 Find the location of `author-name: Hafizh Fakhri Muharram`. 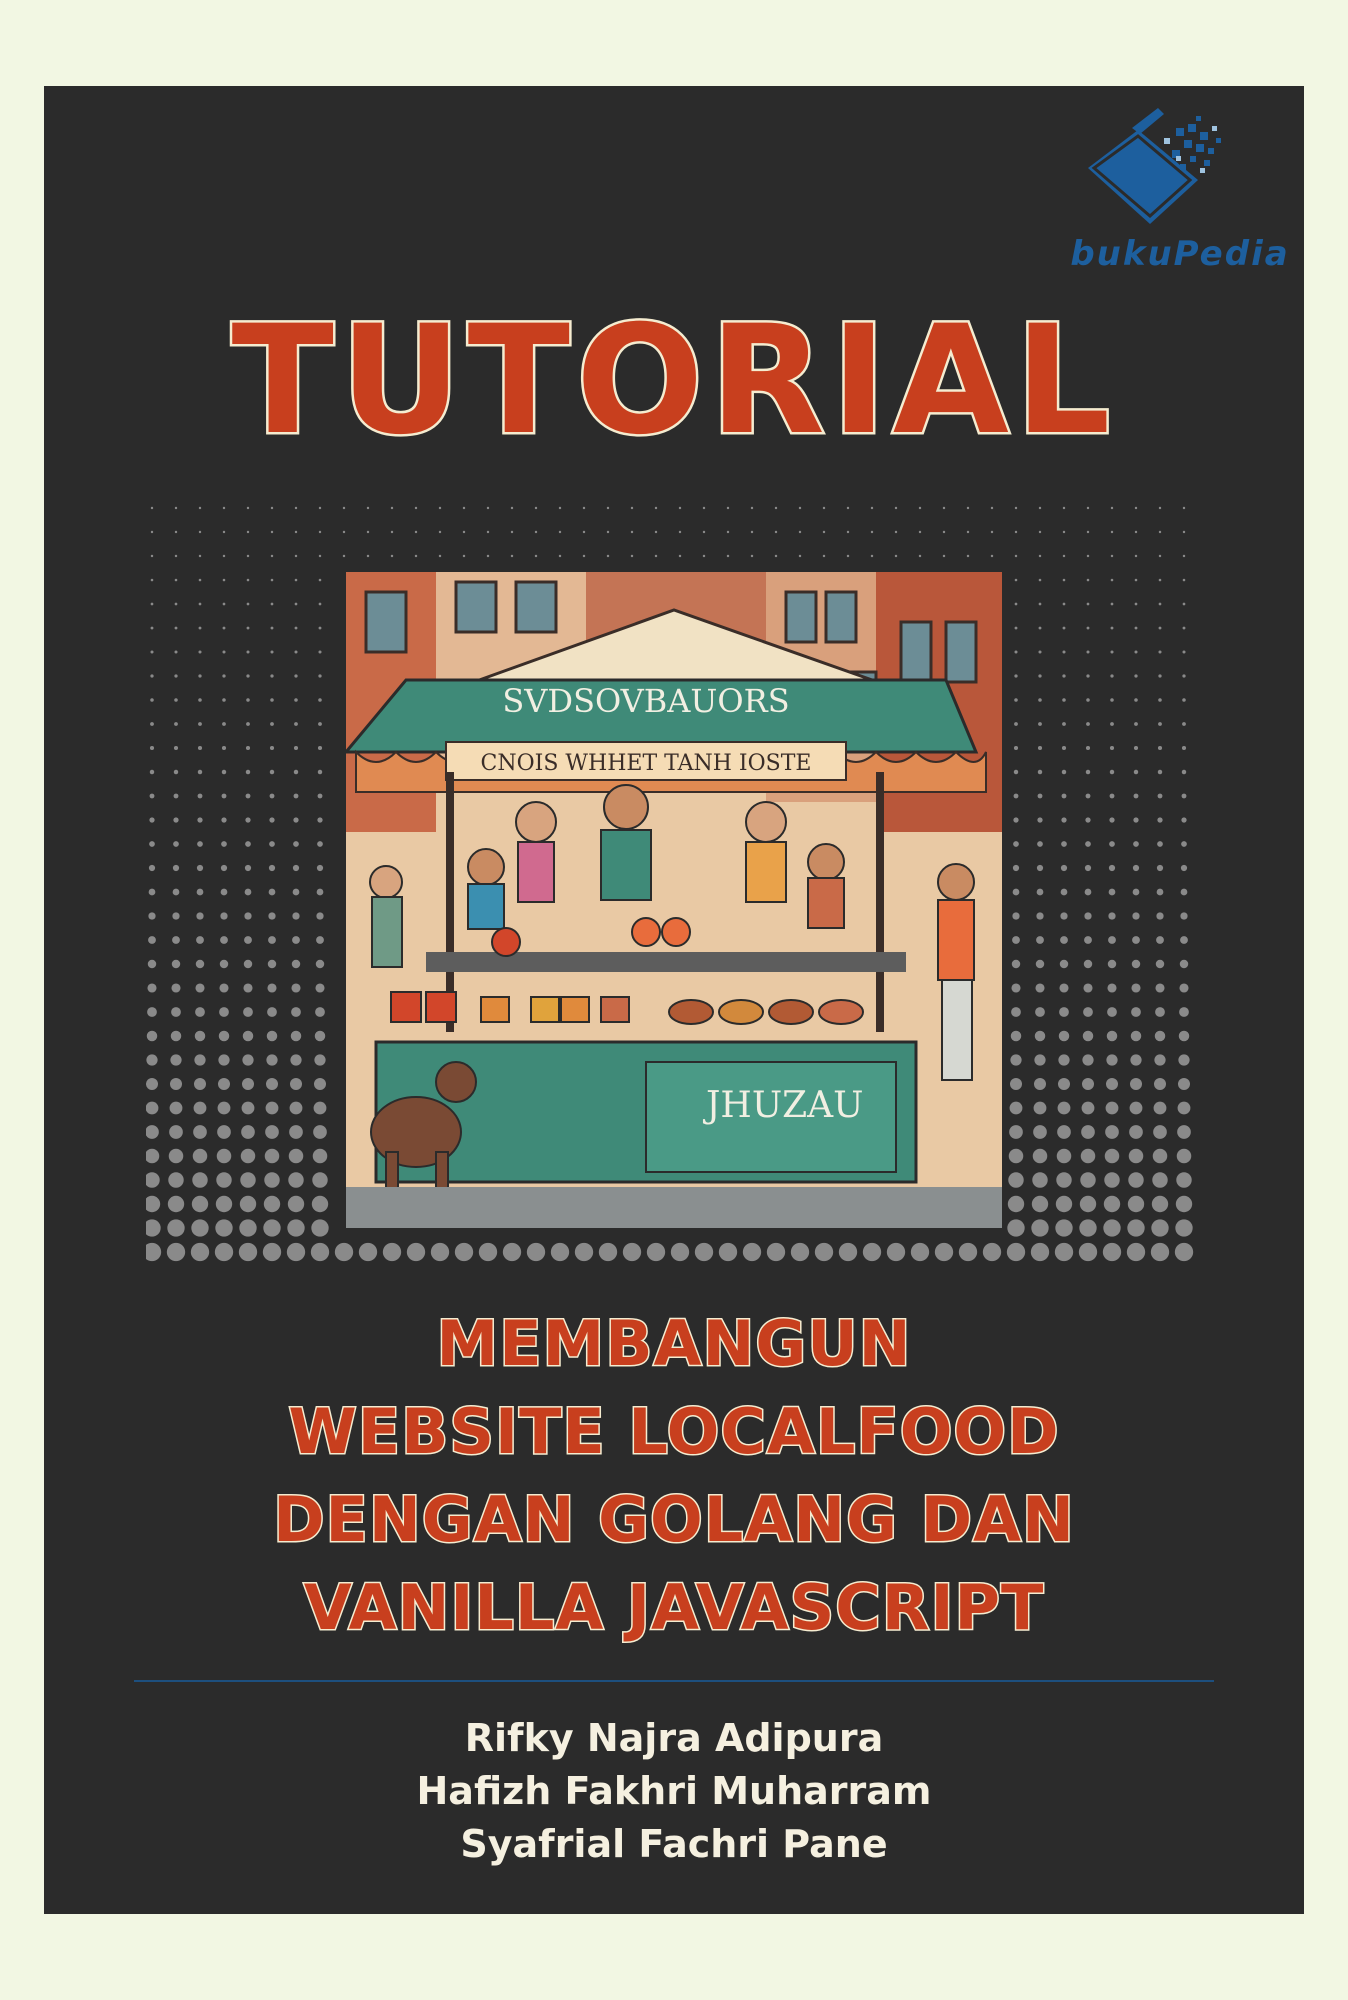

author-name: Hafizh Fakhri Muharram is located at coordinates (674, 1791).